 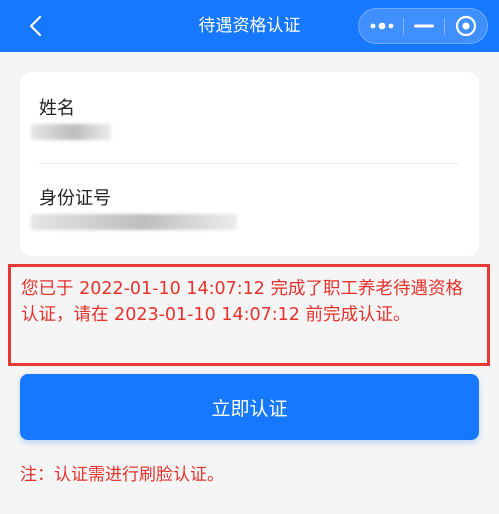 I want to click on more-dots-icon, so click(x=382, y=26).